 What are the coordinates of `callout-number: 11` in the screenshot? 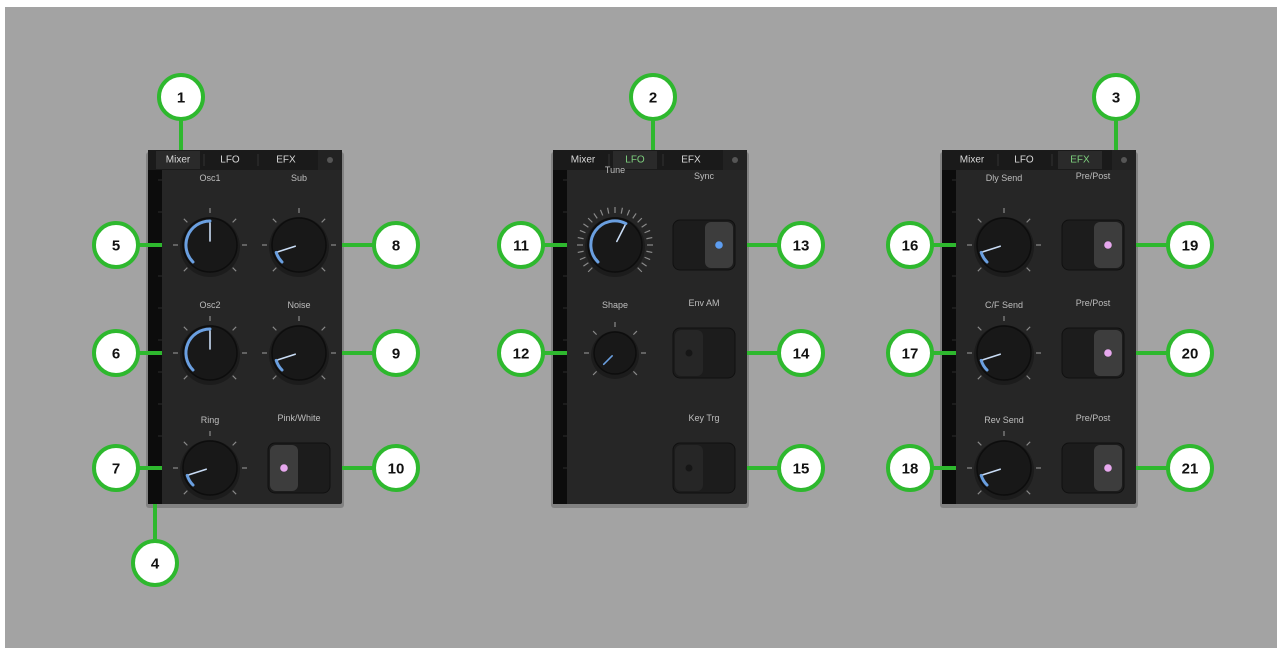 It's located at (521, 246).